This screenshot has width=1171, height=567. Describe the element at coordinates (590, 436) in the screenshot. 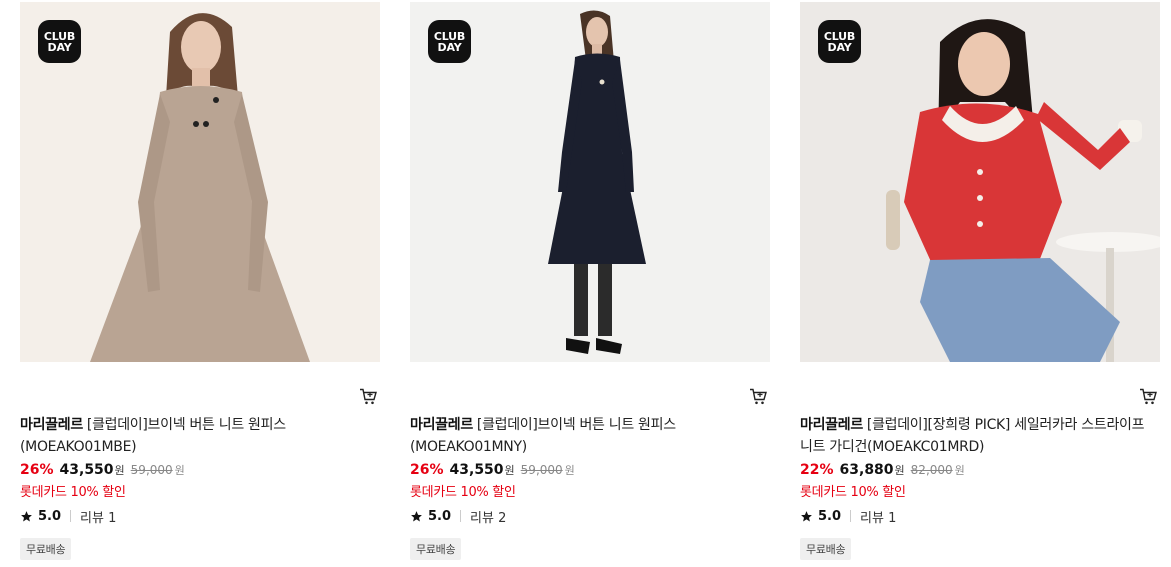

I see `product-title: 마리끌레르 [클럽데이]브이넥 버튼 니트 원피스 (MOEAKO01MNY)` at that location.